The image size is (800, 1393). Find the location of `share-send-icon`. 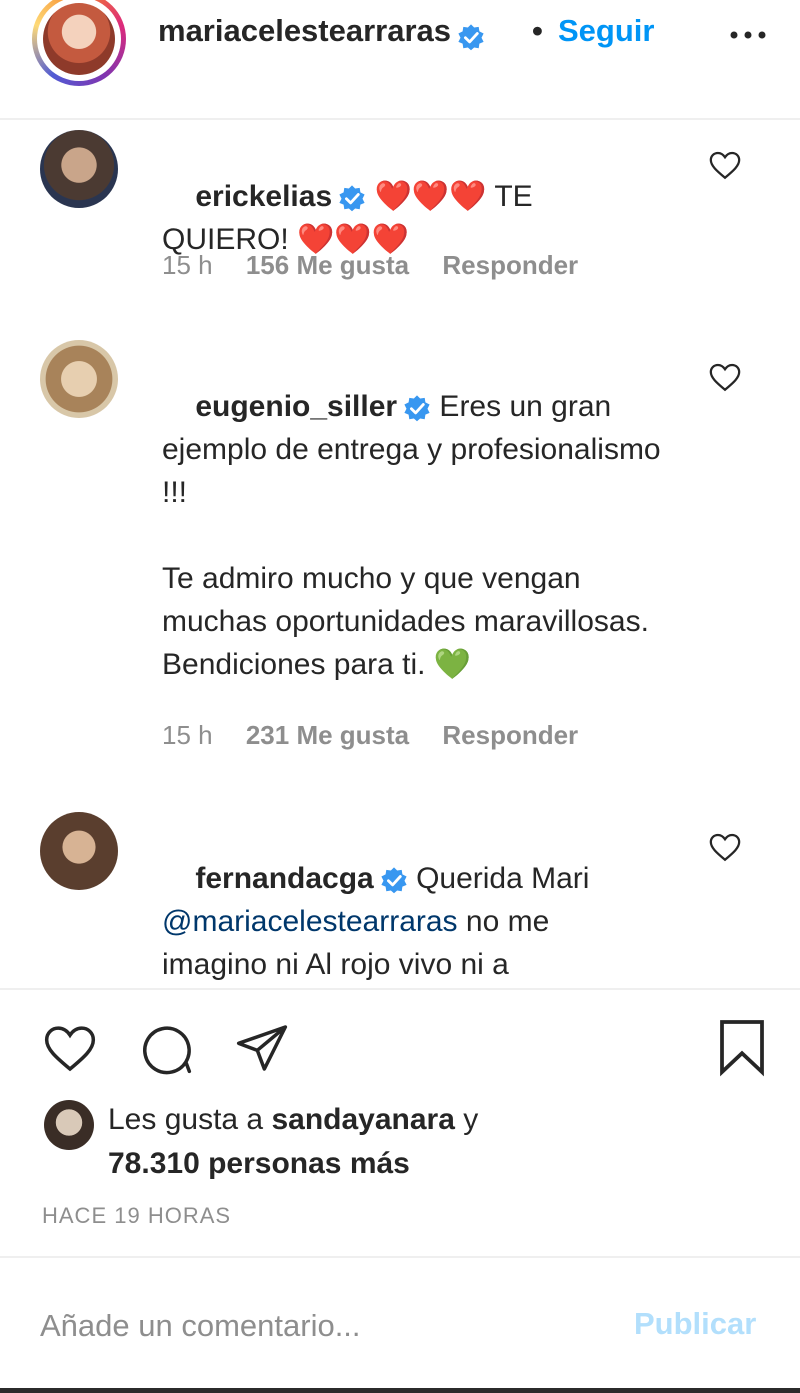

share-send-icon is located at coordinates (262, 1048).